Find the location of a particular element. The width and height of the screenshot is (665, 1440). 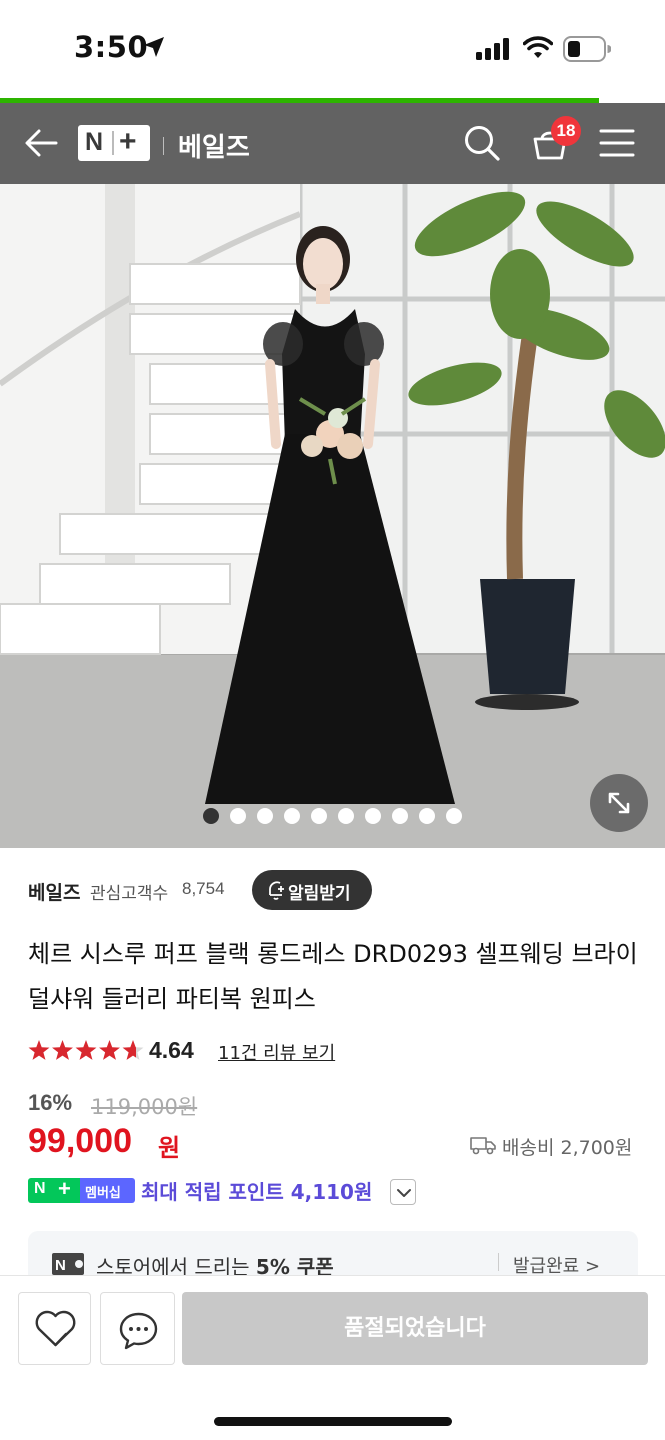

truck-icon is located at coordinates (483, 1146).